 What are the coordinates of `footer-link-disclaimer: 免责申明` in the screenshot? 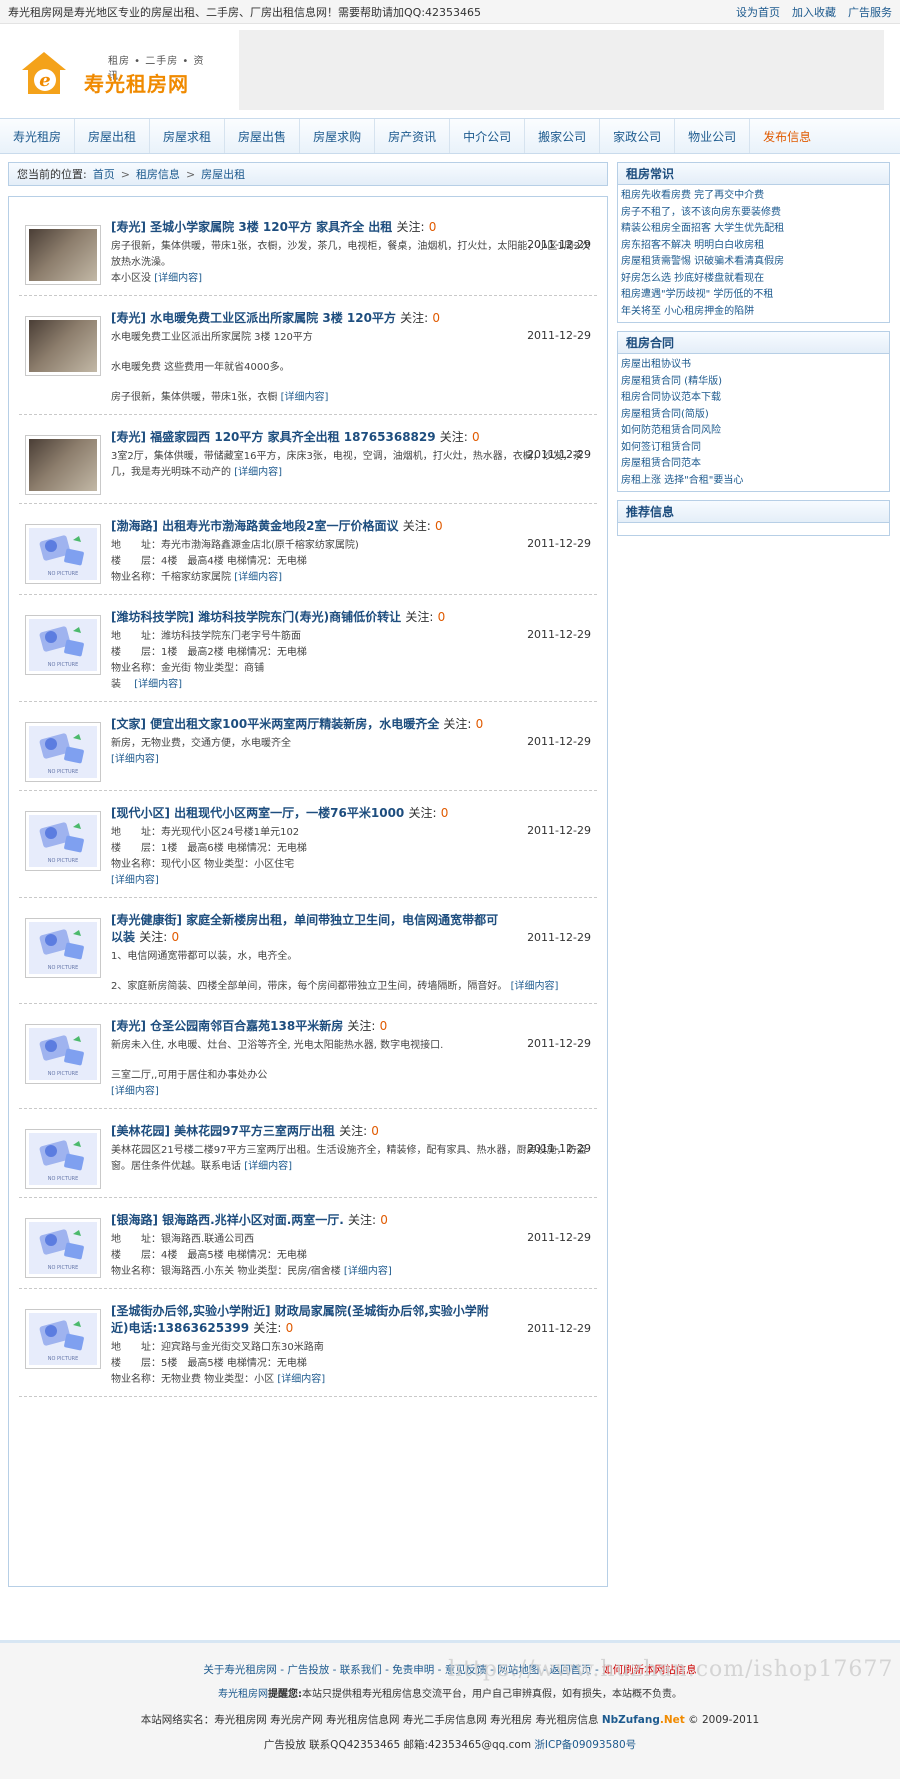 It's located at (413, 1670).